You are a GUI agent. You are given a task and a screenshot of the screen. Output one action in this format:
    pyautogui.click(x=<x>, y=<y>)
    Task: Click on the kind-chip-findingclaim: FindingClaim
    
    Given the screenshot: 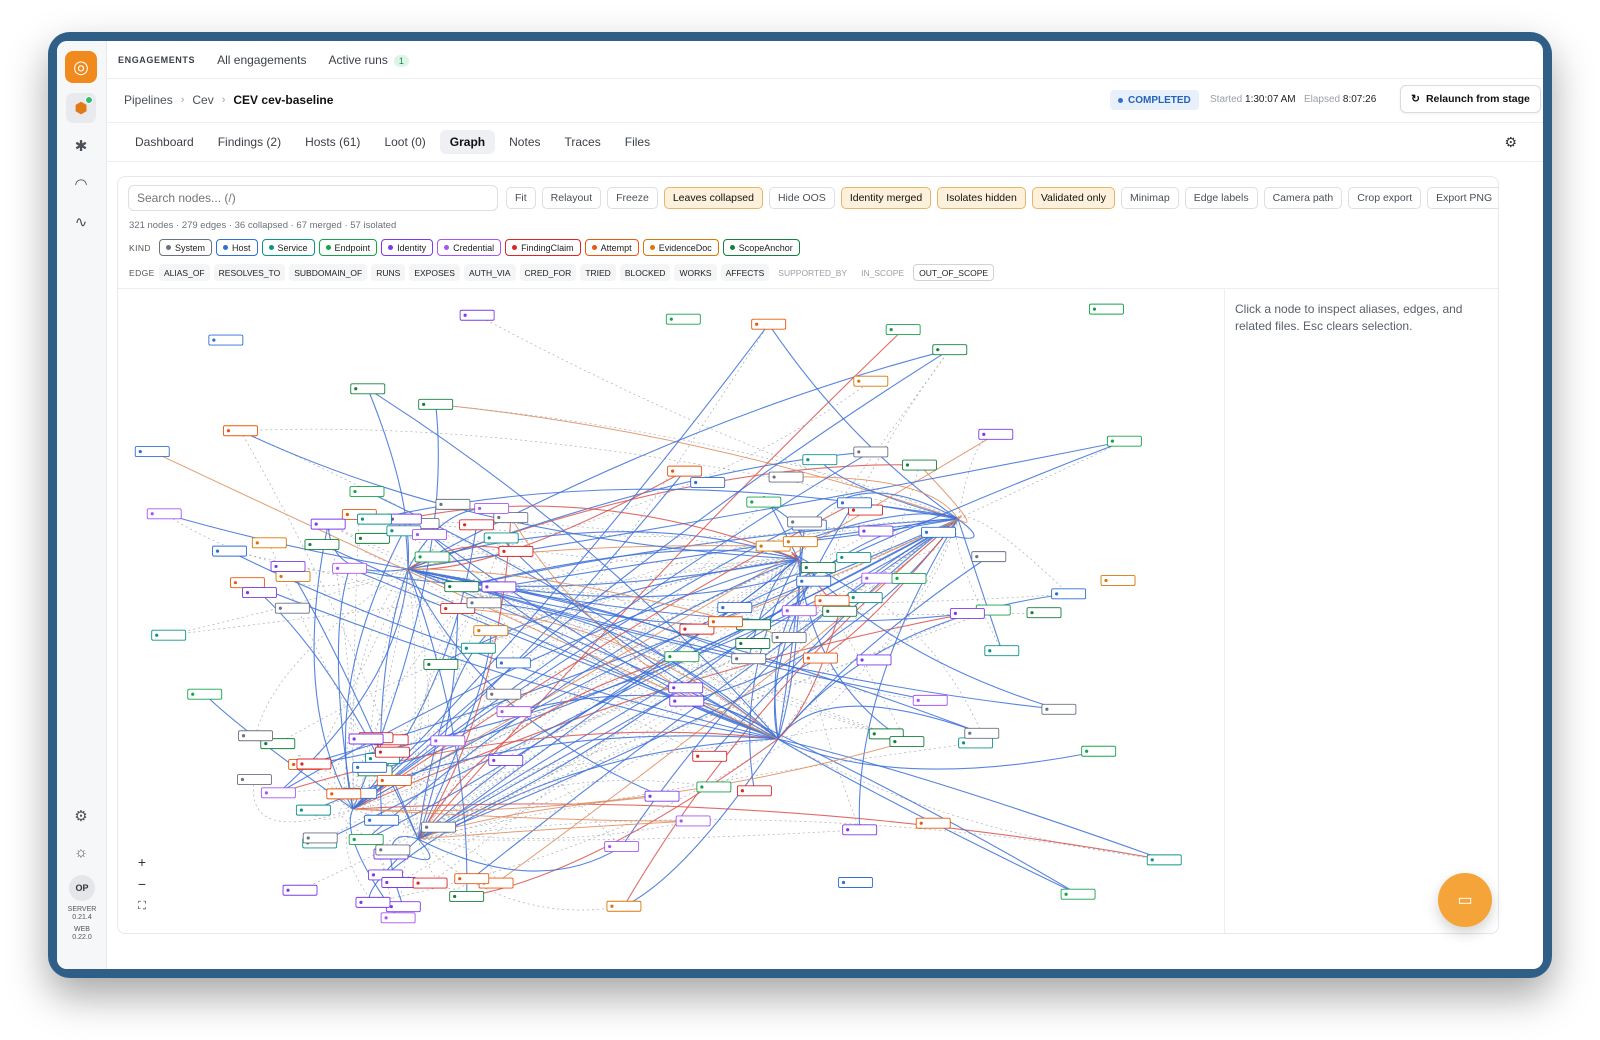 What is the action you would take?
    pyautogui.click(x=543, y=247)
    